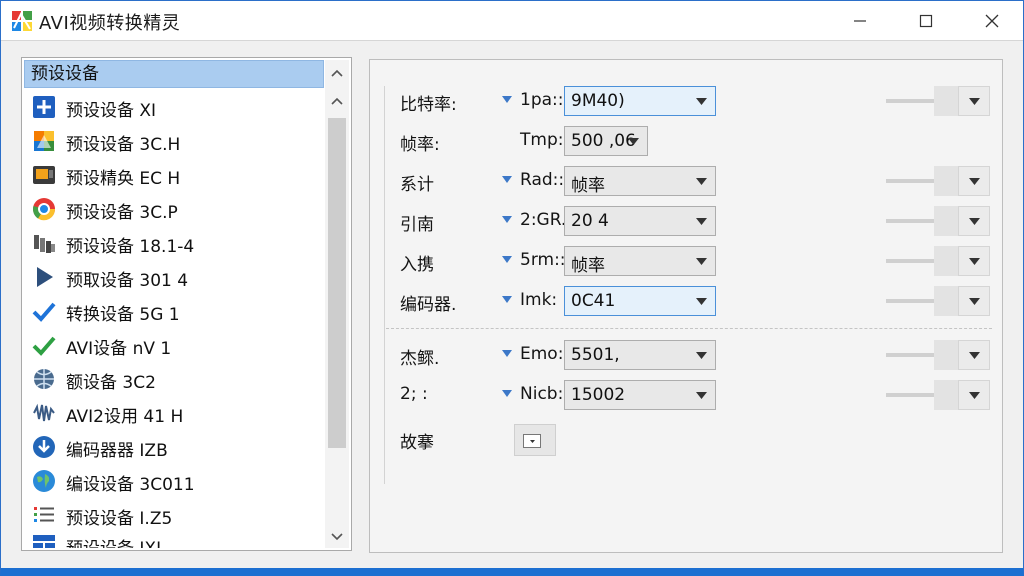 This screenshot has width=1024, height=576. Describe the element at coordinates (174, 310) in the screenshot. I see `list-item: 转换设备 5G 1` at that location.